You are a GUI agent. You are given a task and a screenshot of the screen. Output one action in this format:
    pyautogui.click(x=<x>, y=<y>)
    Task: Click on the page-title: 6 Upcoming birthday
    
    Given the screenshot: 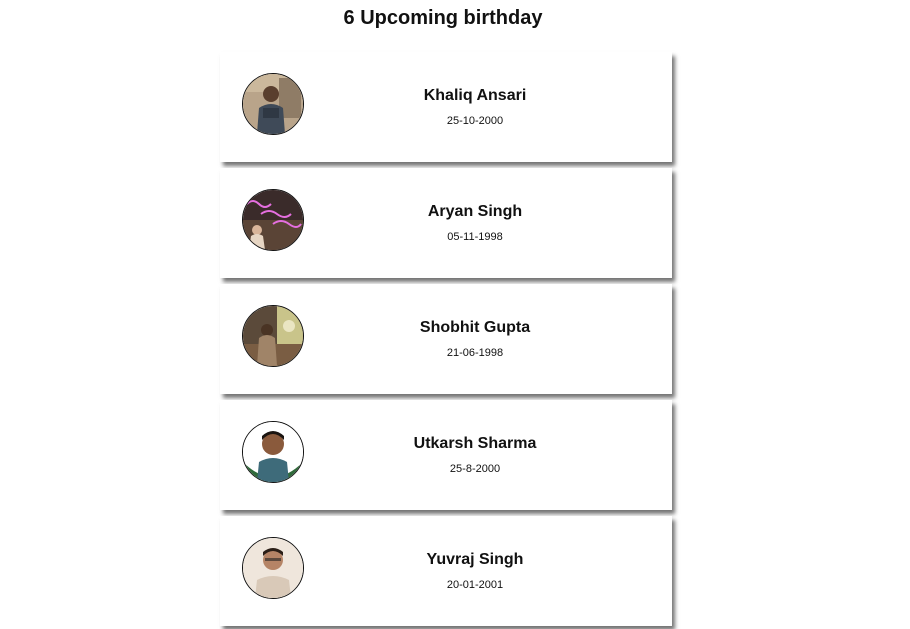 What is the action you would take?
    pyautogui.click(x=443, y=18)
    